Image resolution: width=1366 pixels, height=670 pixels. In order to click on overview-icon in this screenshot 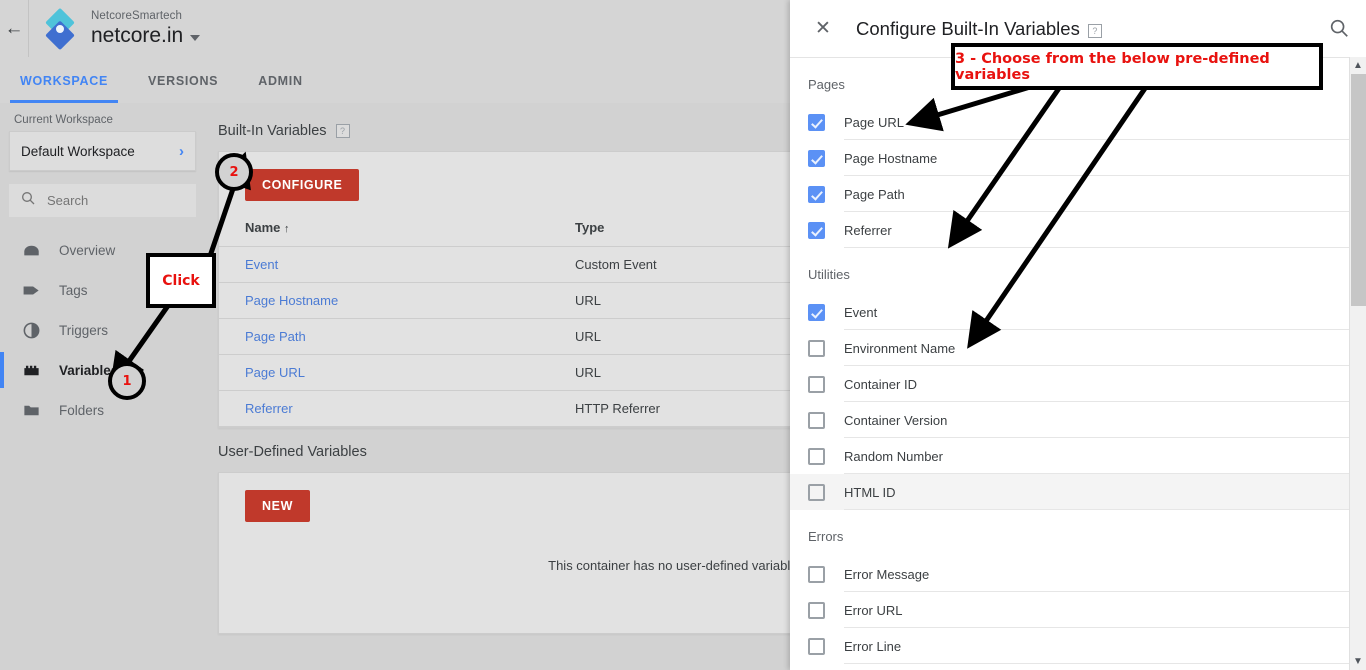, I will do `click(31, 250)`.